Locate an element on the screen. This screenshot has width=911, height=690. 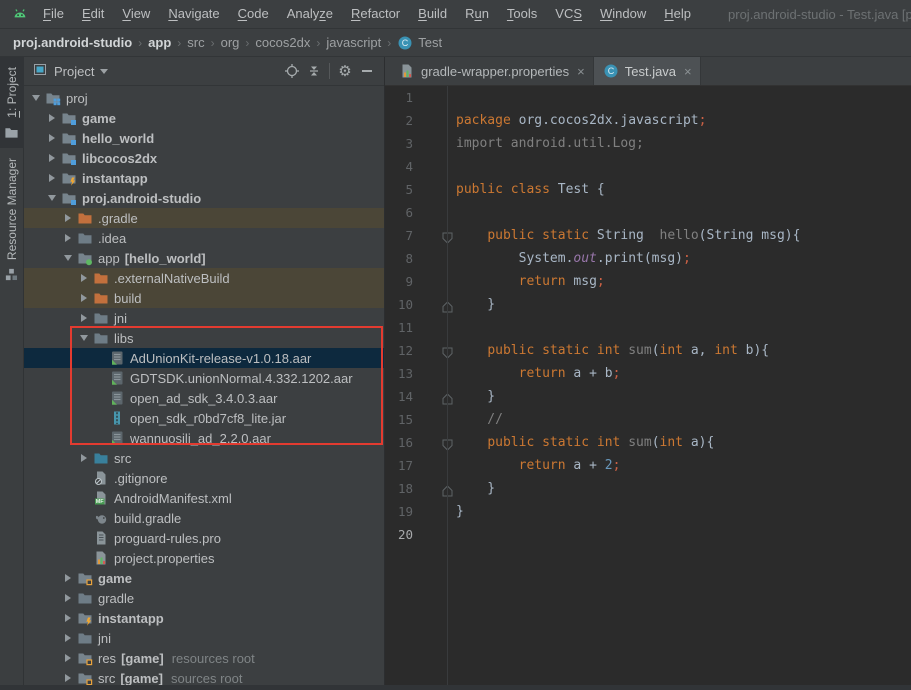
chevron-down-icon is located at coordinates (104, 71).